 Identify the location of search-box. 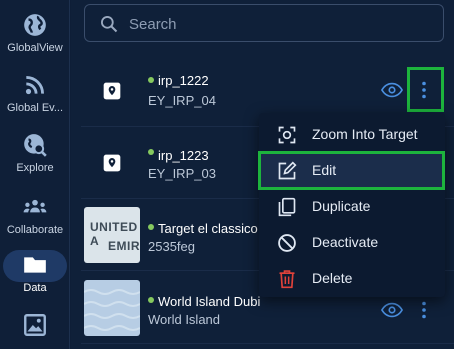
(264, 23).